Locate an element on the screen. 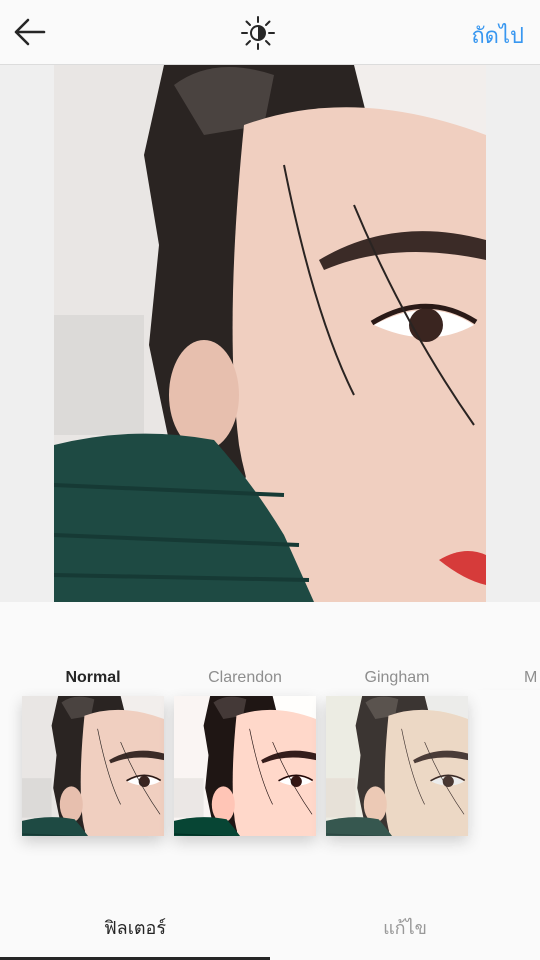  filter-label: M is located at coordinates (531, 677).